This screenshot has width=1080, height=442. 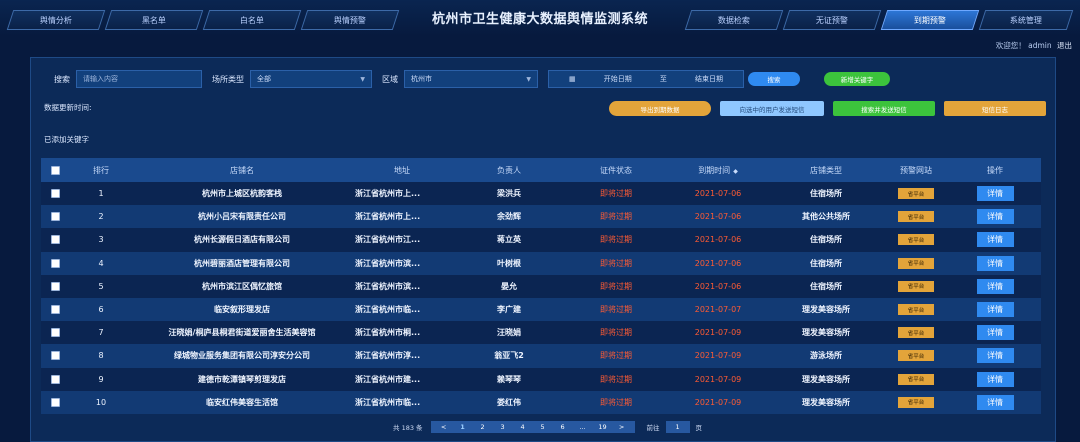 I want to click on page-number: 19, so click(x=603, y=427).